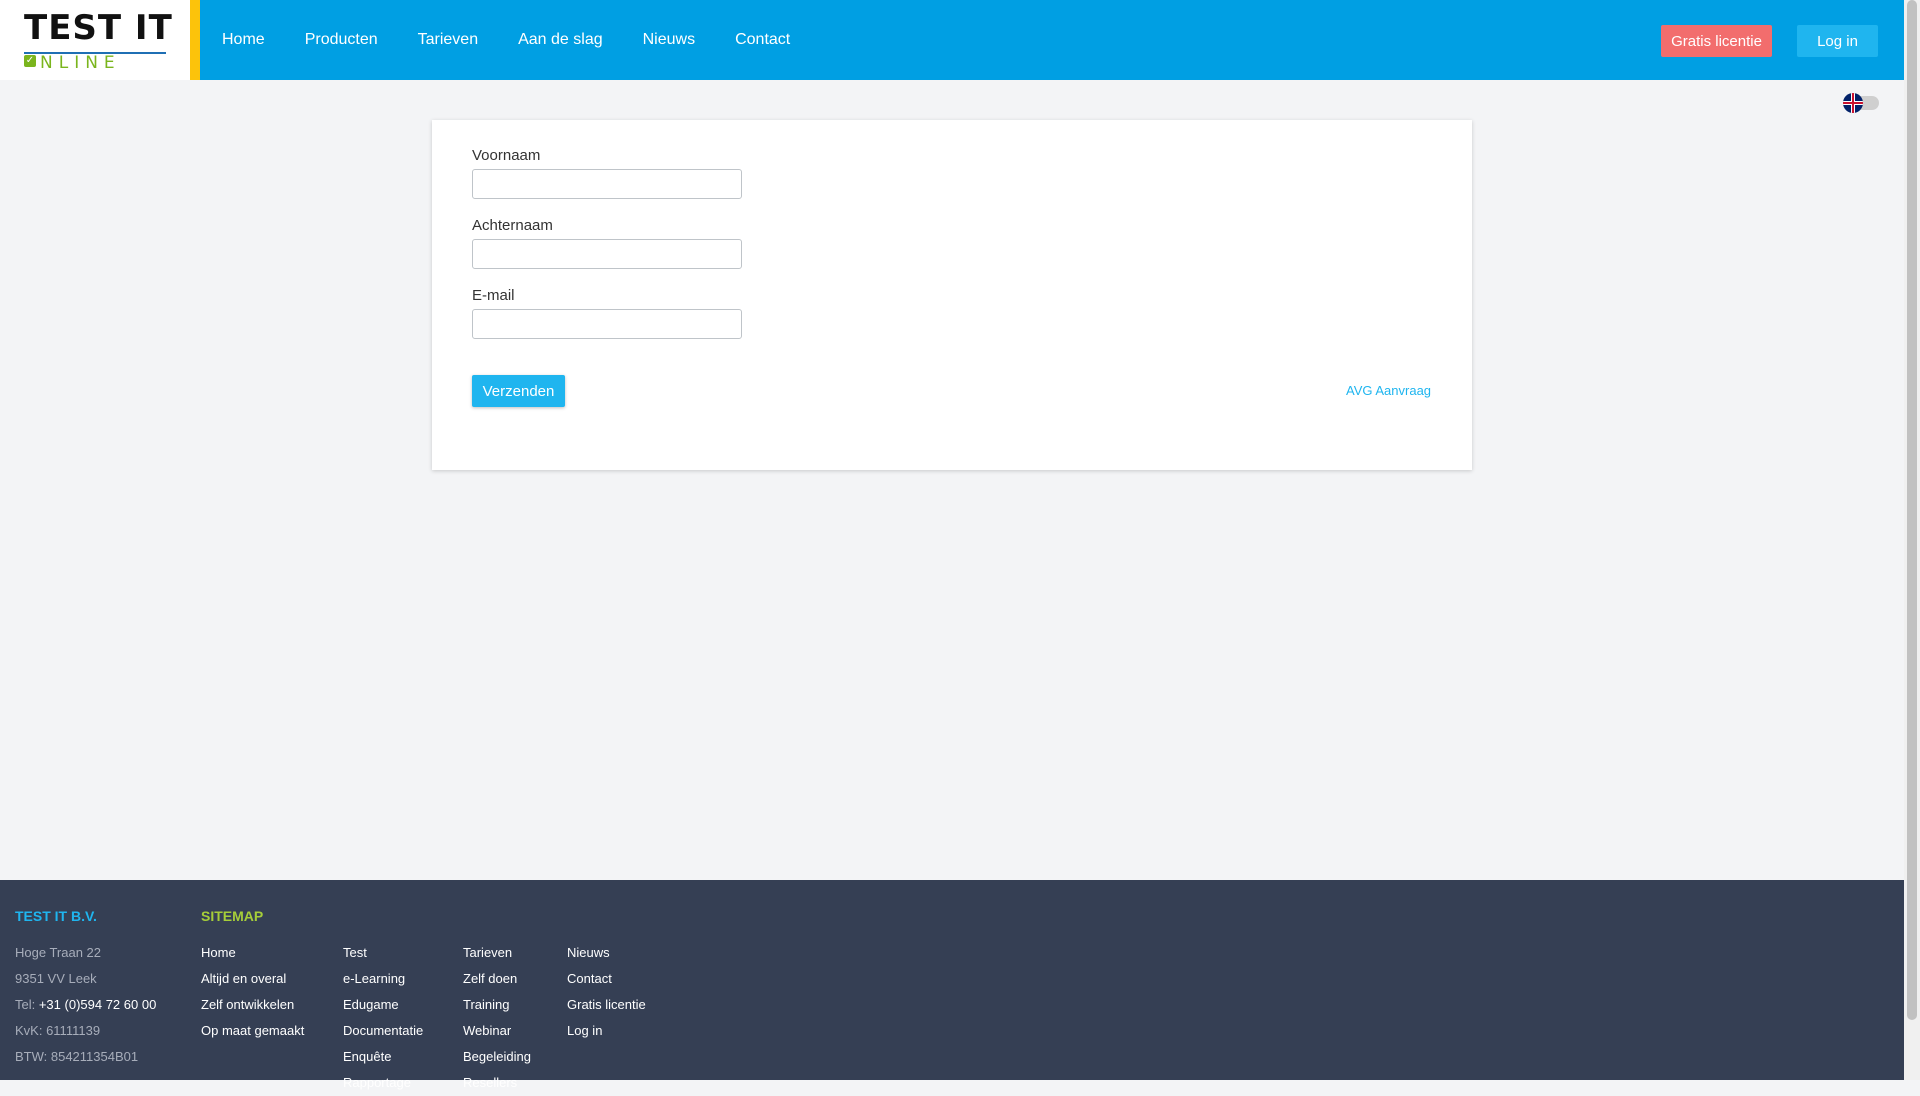 The width and height of the screenshot is (1920, 1096). Describe the element at coordinates (383, 1031) in the screenshot. I see `footer-link: Documentatie` at that location.